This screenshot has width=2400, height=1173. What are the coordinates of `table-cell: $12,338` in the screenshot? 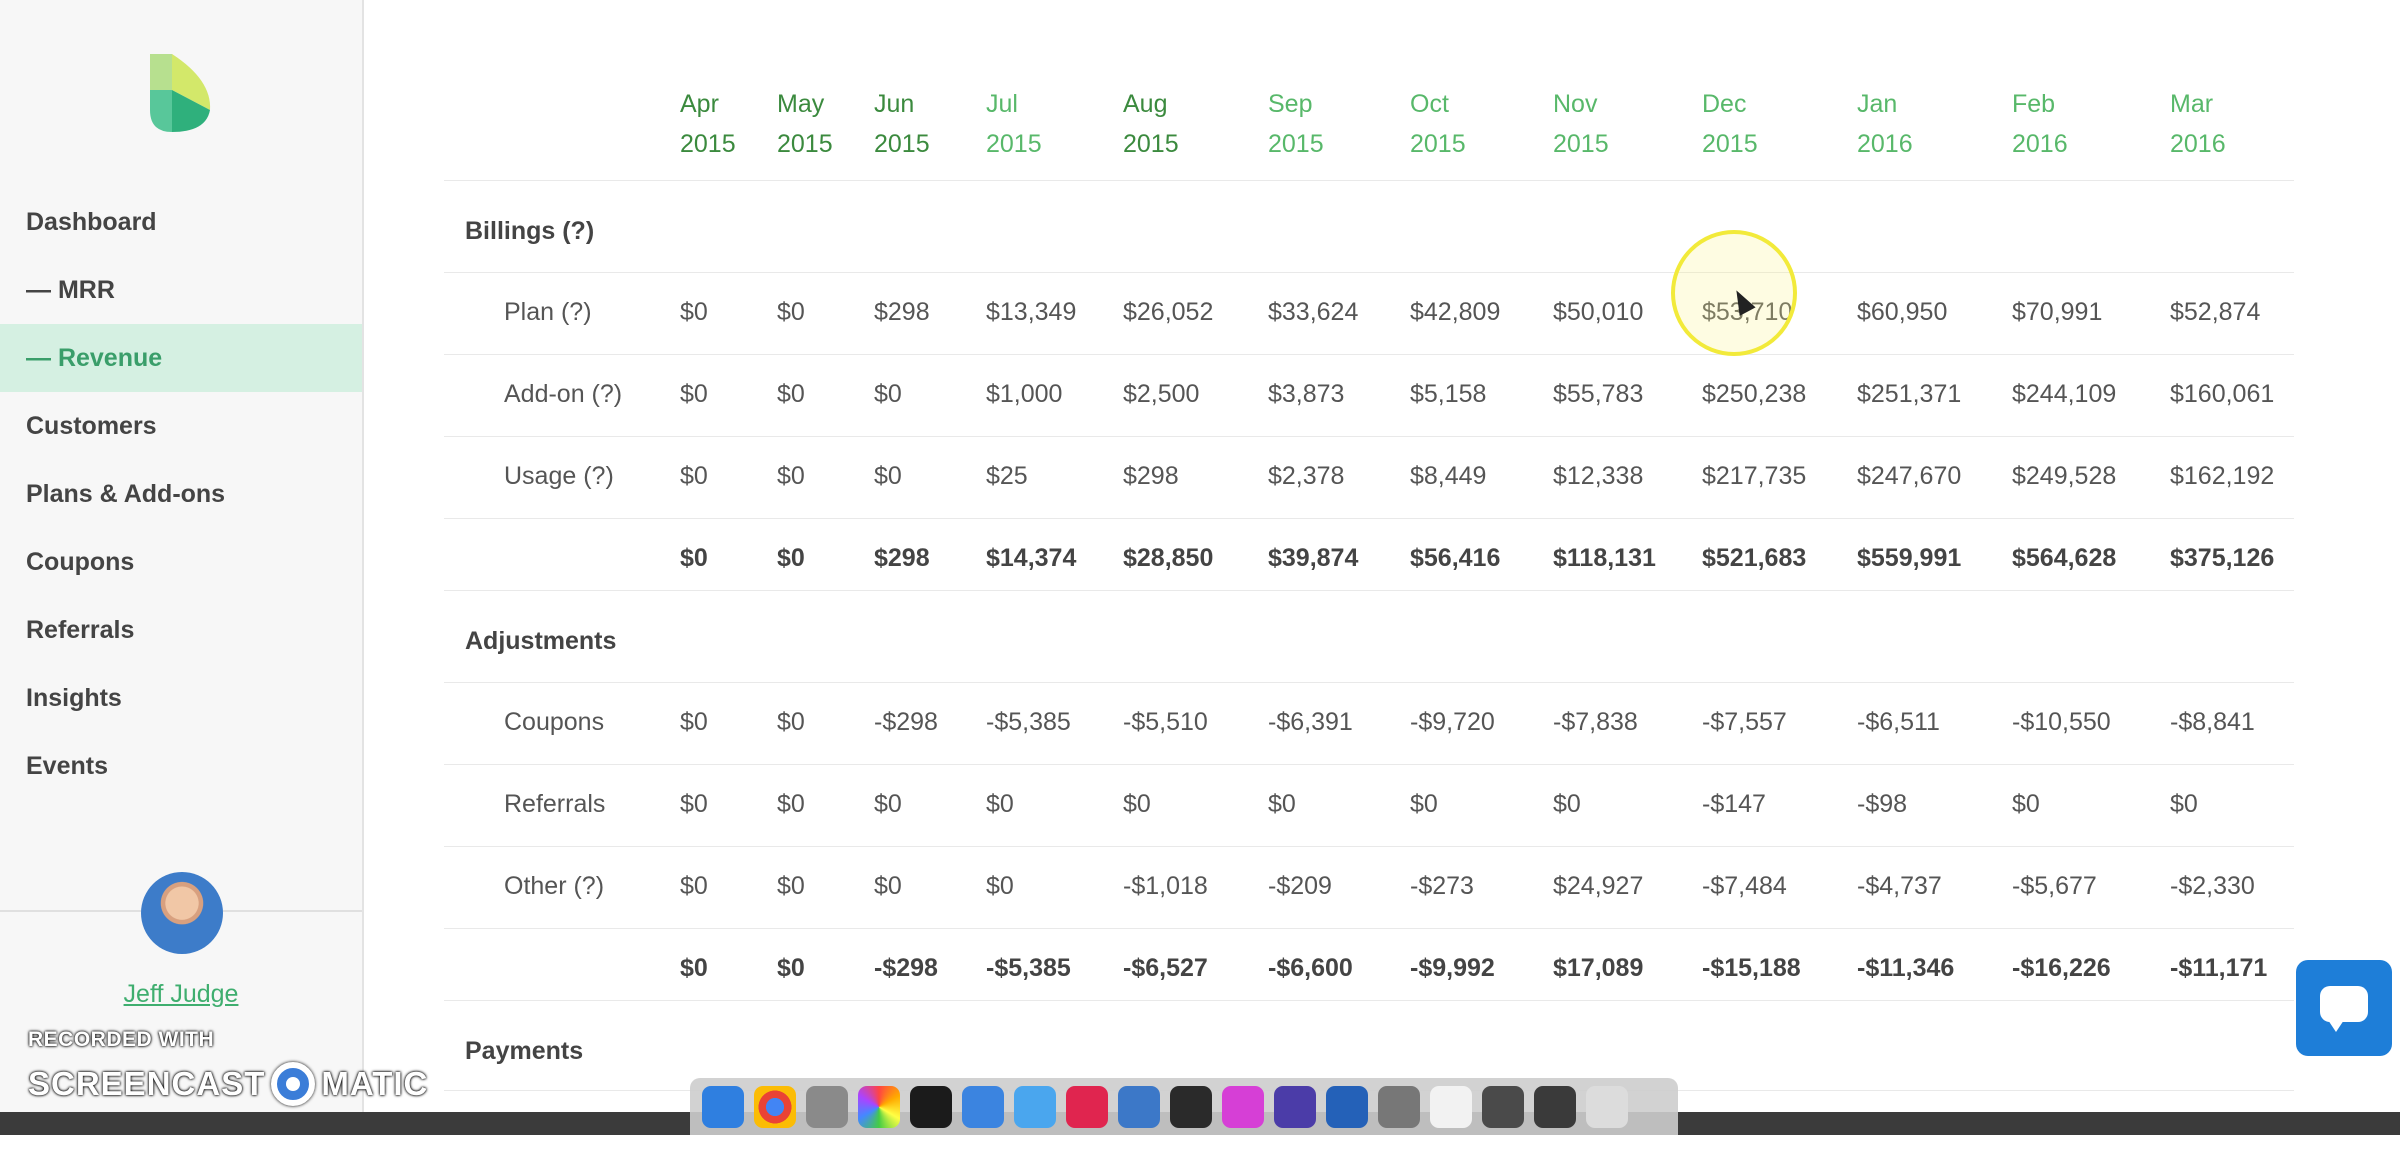 It's located at (1598, 476).